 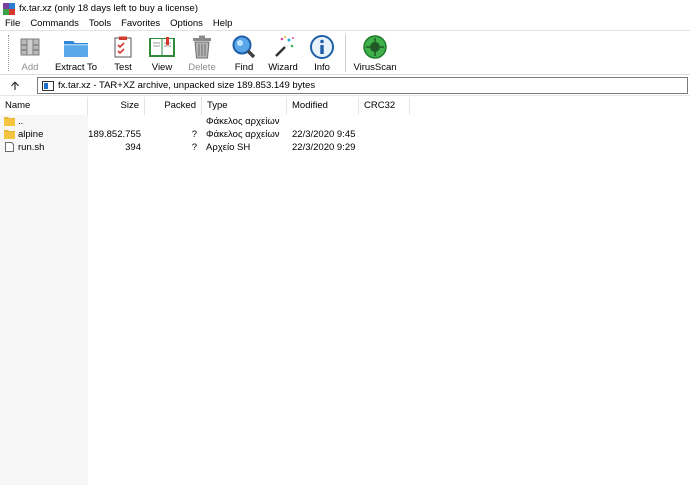 What do you see at coordinates (186, 24) in the screenshot?
I see `menu-options: Options` at bounding box center [186, 24].